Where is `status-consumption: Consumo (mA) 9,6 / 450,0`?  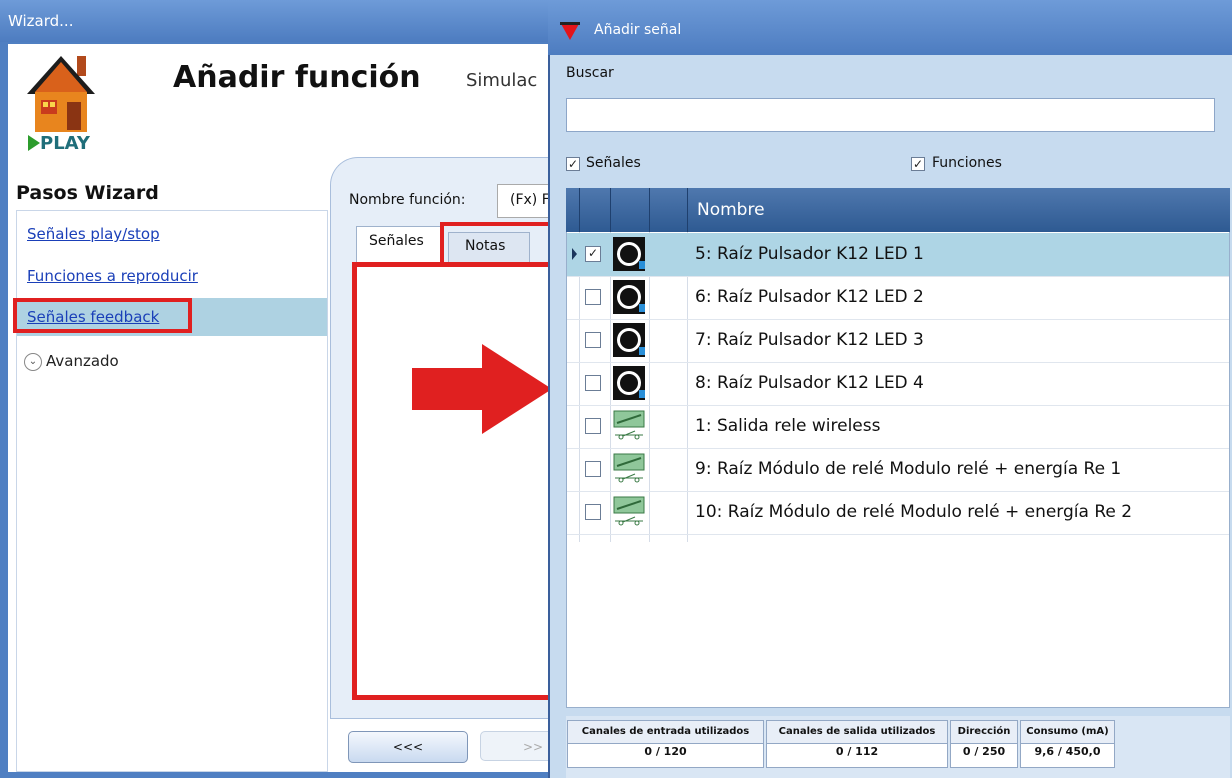 status-consumption: Consumo (mA) 9,6 / 450,0 is located at coordinates (1067, 744).